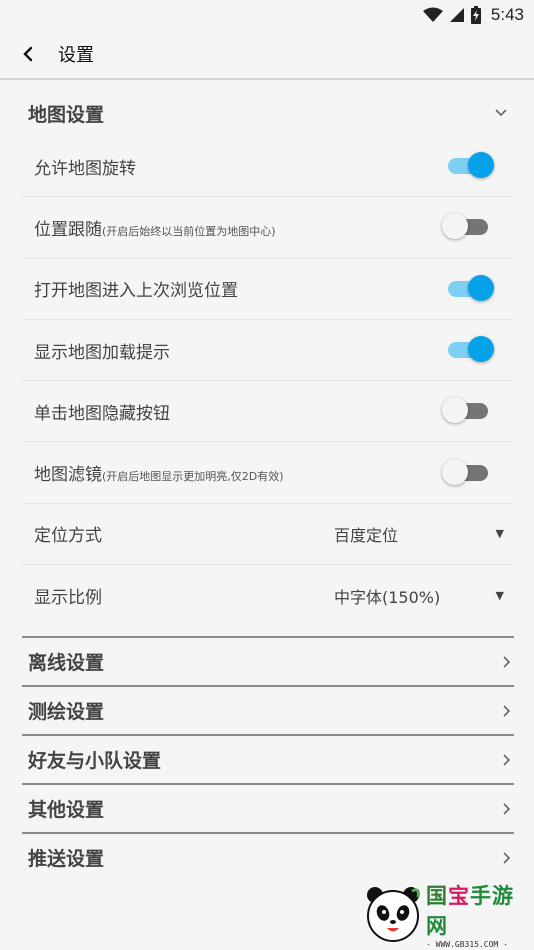 The width and height of the screenshot is (534, 950). What do you see at coordinates (468, 472) in the screenshot?
I see `map-filter-toggle` at bounding box center [468, 472].